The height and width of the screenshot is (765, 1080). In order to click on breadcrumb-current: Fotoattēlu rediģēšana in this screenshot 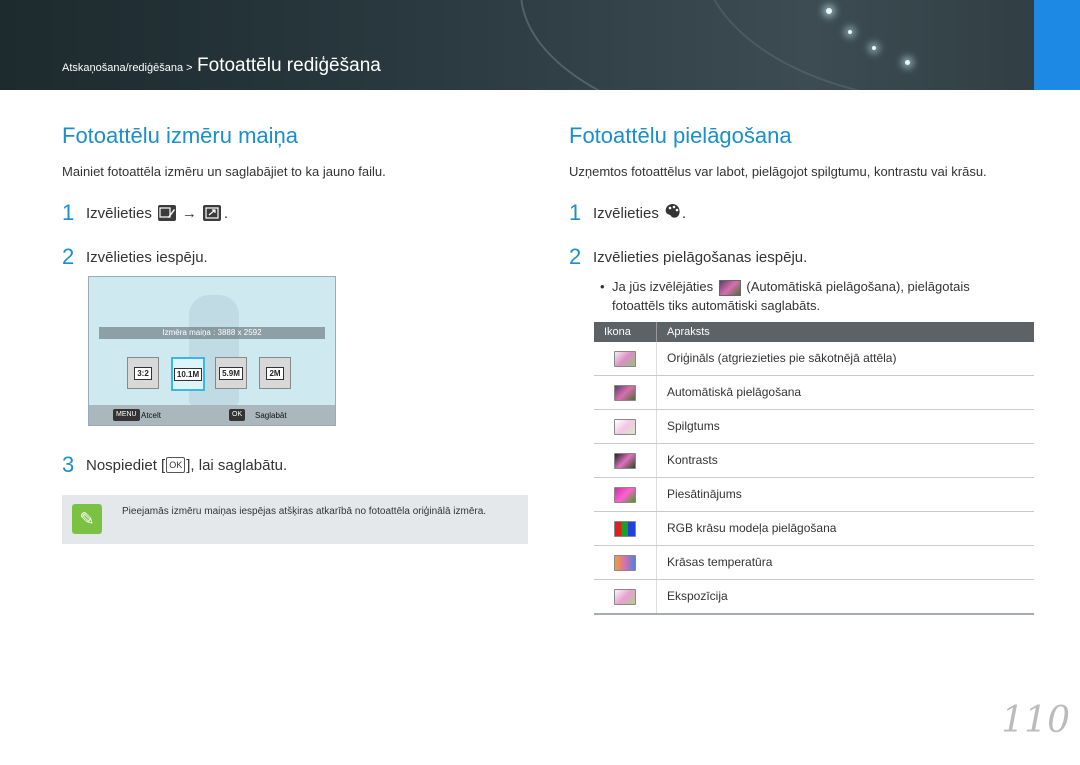, I will do `click(289, 65)`.